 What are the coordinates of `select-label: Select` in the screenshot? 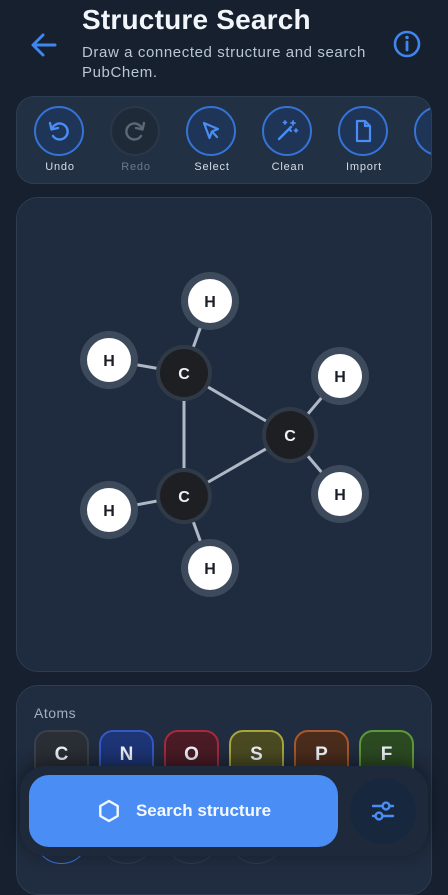 It's located at (212, 167).